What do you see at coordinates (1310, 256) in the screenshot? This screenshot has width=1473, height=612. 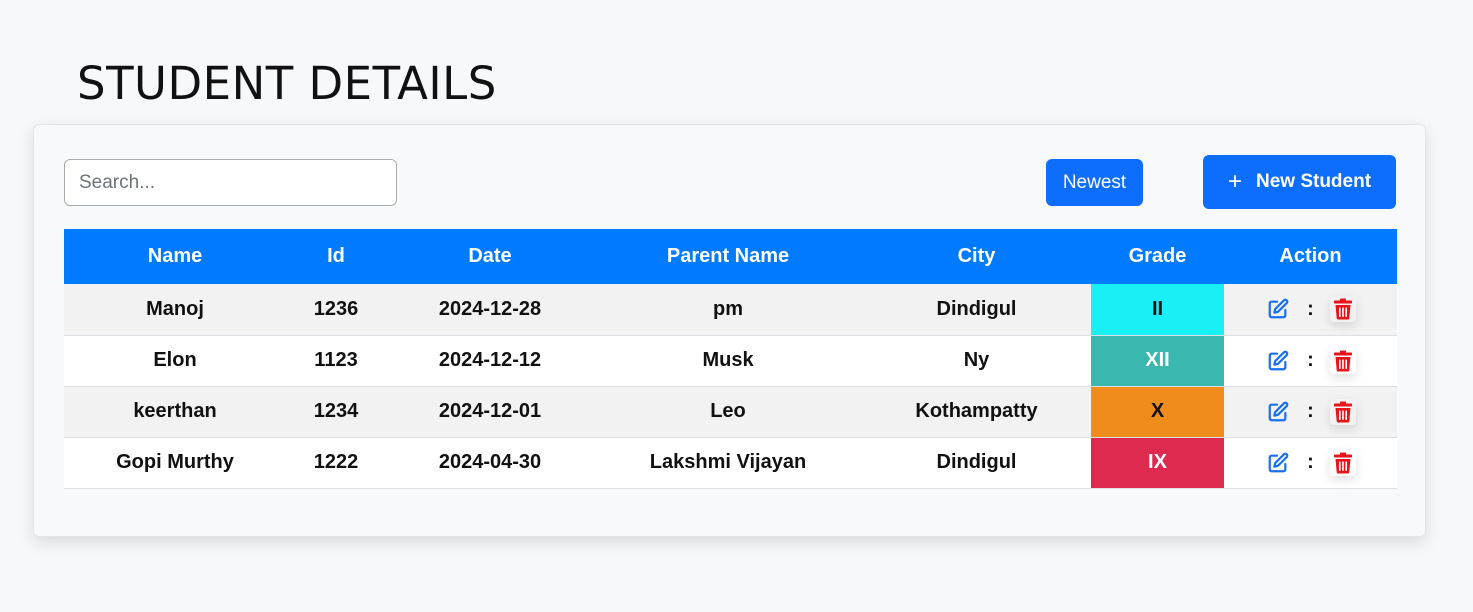 I see `column-header-action: Action` at bounding box center [1310, 256].